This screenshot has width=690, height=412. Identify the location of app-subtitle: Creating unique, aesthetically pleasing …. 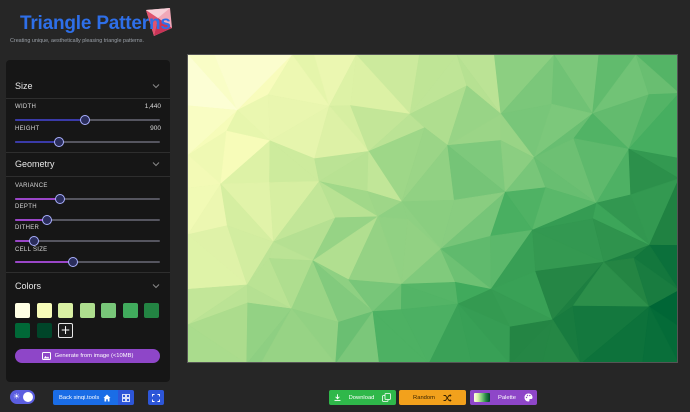
(77, 41).